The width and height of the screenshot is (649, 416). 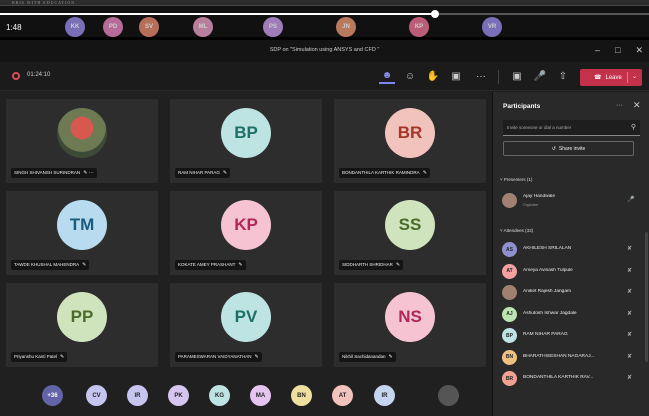 I want to click on avatar: PV, so click(x=246, y=317).